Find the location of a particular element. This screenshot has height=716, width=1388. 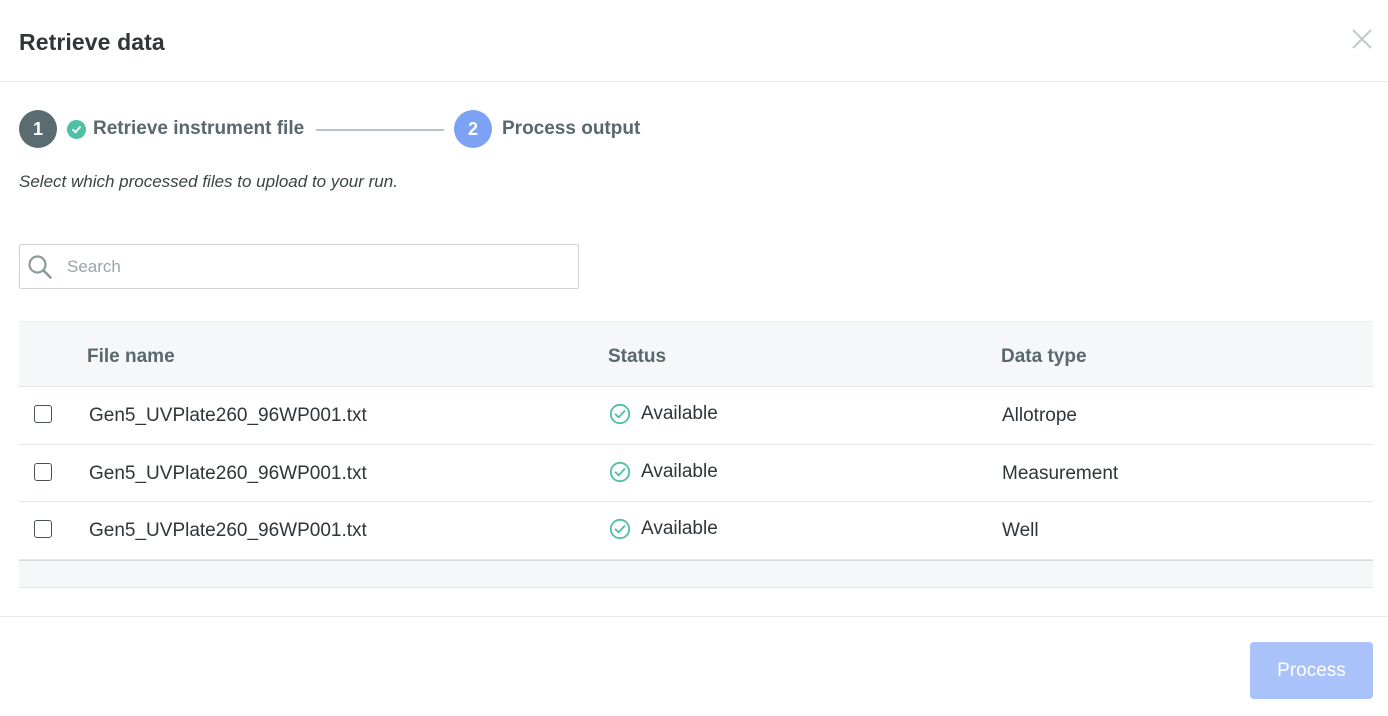

search-icon is located at coordinates (40, 267).